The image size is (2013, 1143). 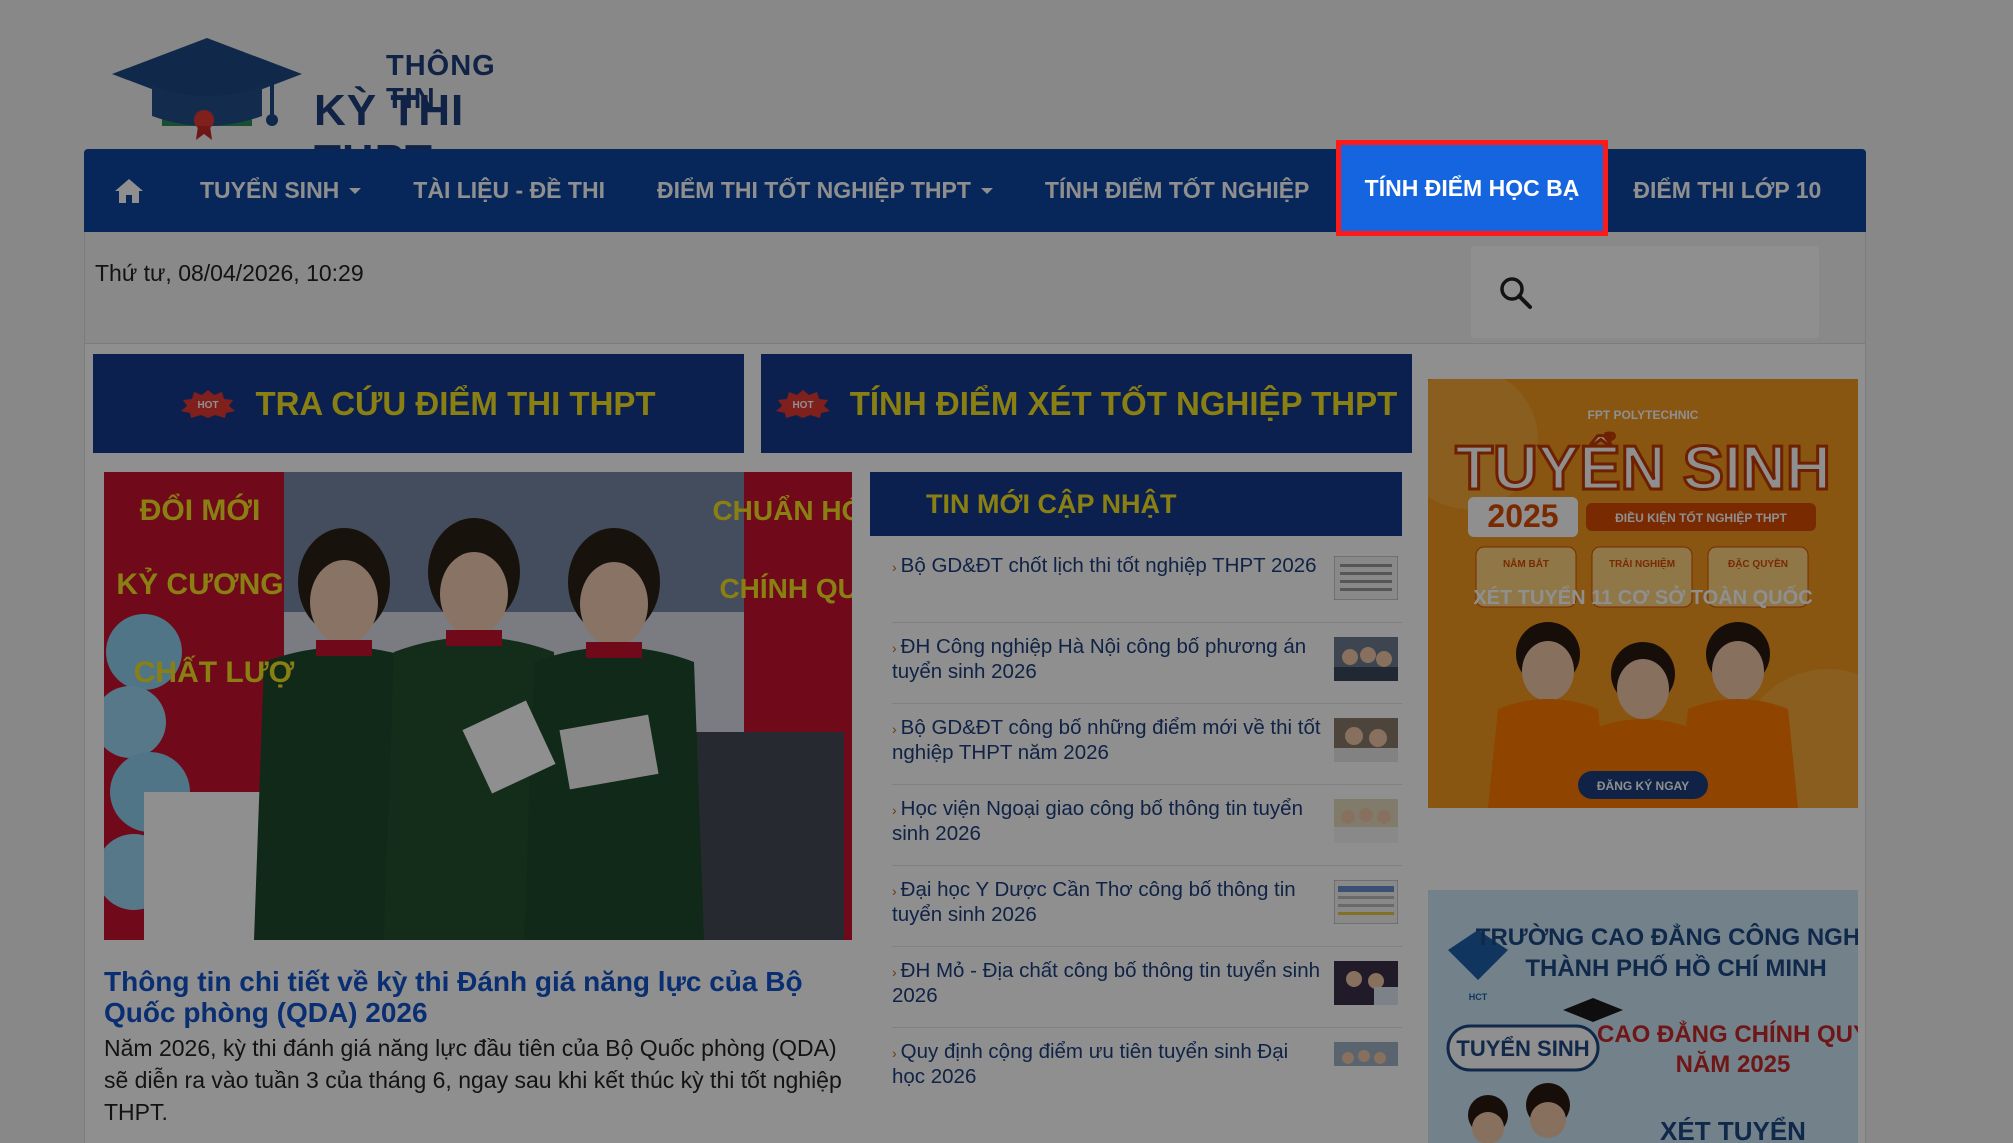 What do you see at coordinates (214, 672) in the screenshot?
I see `banner-left-text-3: CHẤT LƯỢ` at bounding box center [214, 672].